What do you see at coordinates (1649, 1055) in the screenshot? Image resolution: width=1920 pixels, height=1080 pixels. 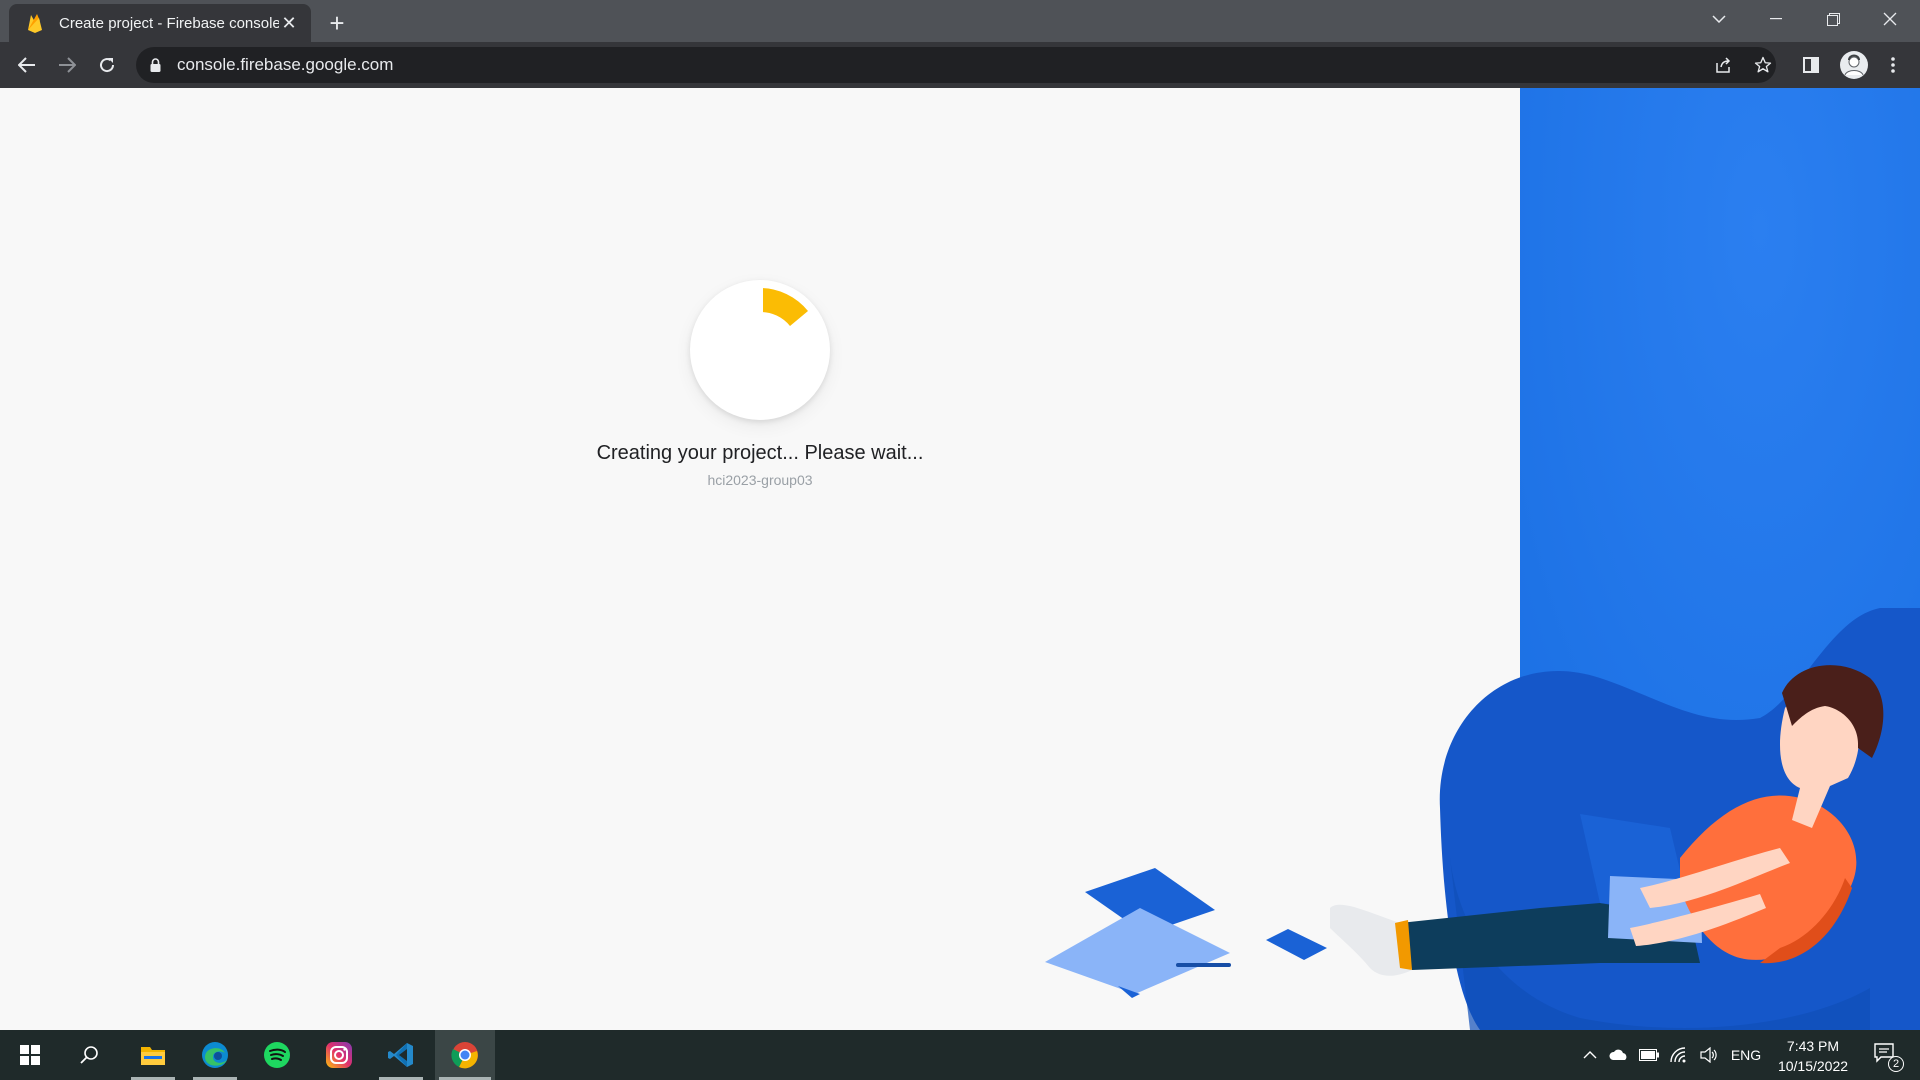 I see `battery-icon` at bounding box center [1649, 1055].